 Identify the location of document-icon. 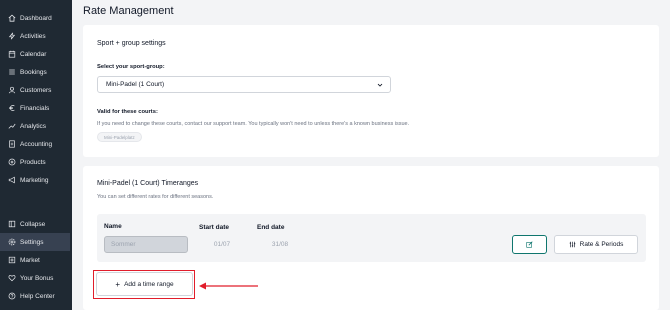
(12, 144).